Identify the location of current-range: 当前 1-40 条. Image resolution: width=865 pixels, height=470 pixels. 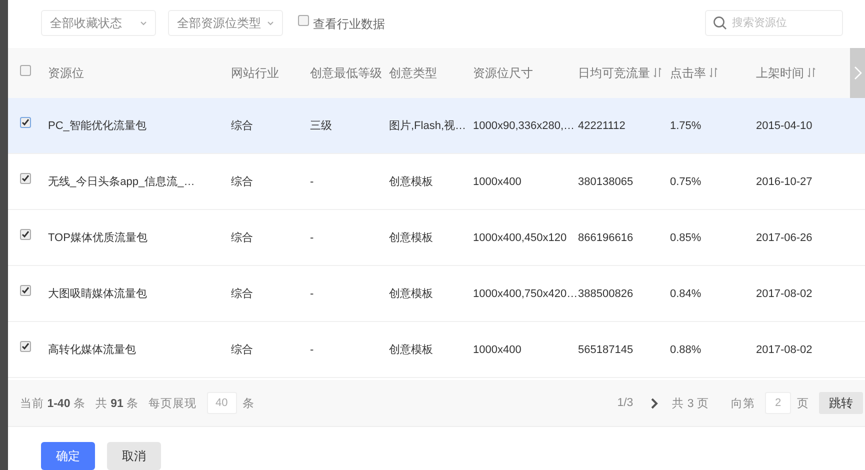
(53, 403).